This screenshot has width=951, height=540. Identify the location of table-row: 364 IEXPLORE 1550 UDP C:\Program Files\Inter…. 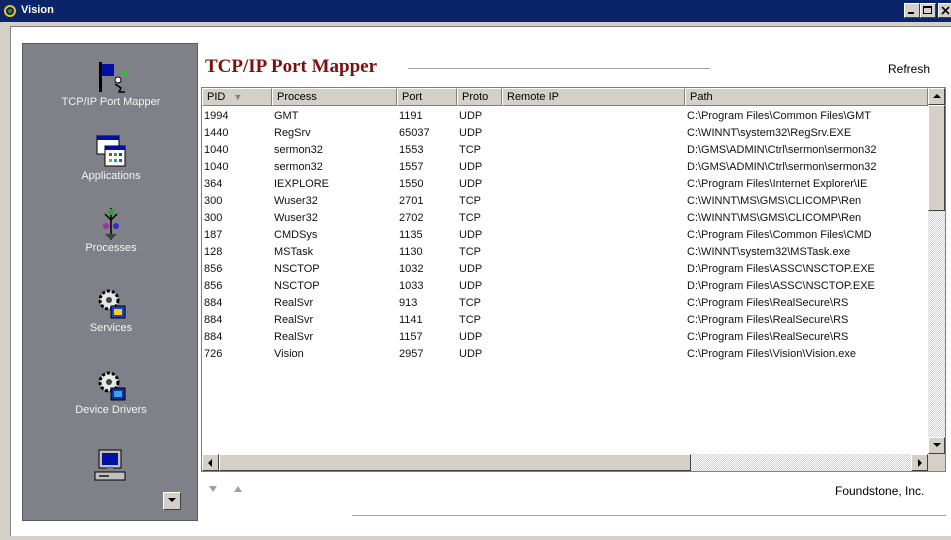
(565, 184).